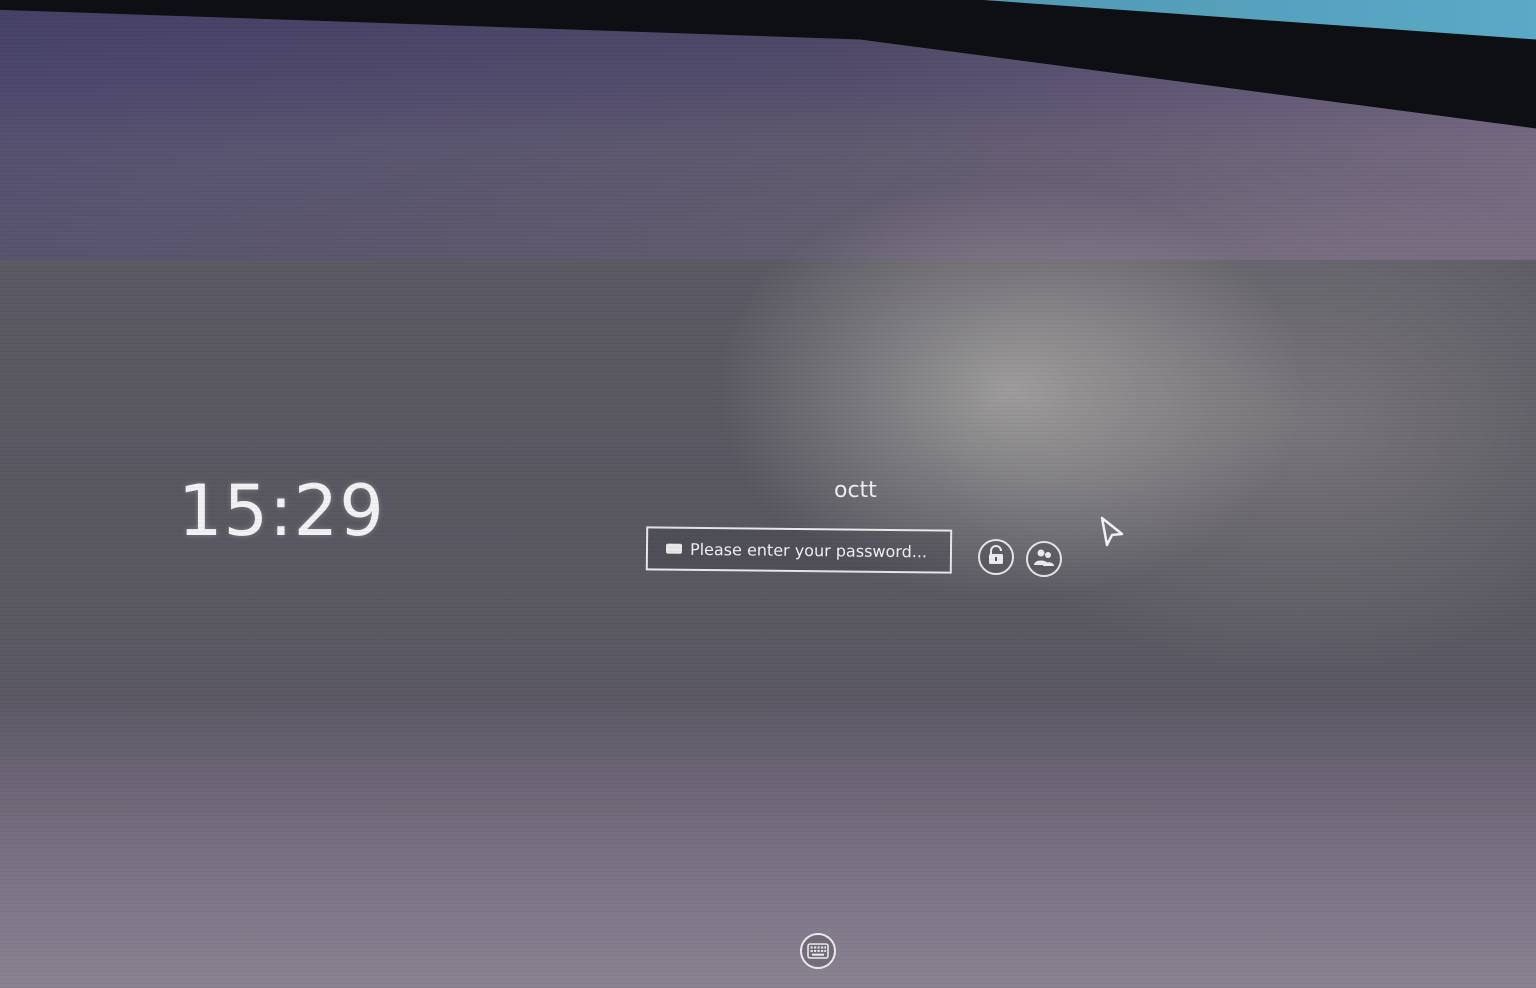 This screenshot has height=988, width=1536. I want to click on users-icon, so click(1044, 559).